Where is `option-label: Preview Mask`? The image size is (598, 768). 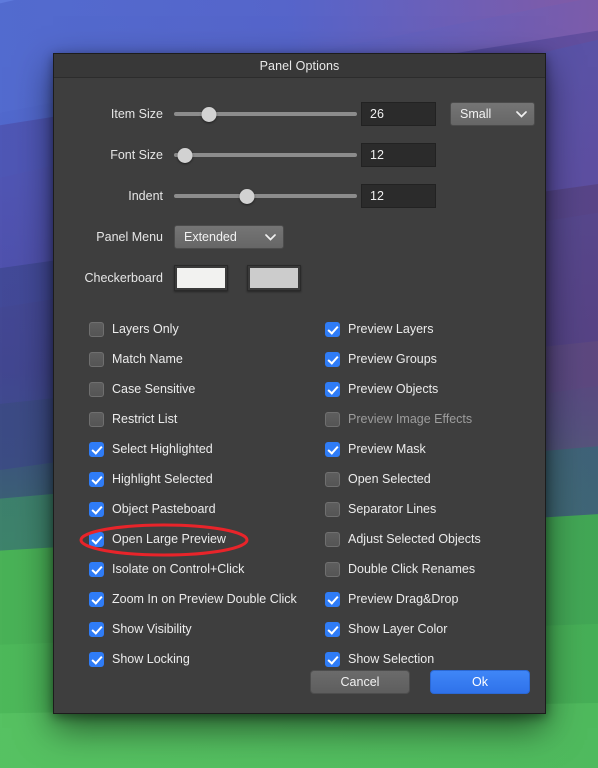 option-label: Preview Mask is located at coordinates (387, 449).